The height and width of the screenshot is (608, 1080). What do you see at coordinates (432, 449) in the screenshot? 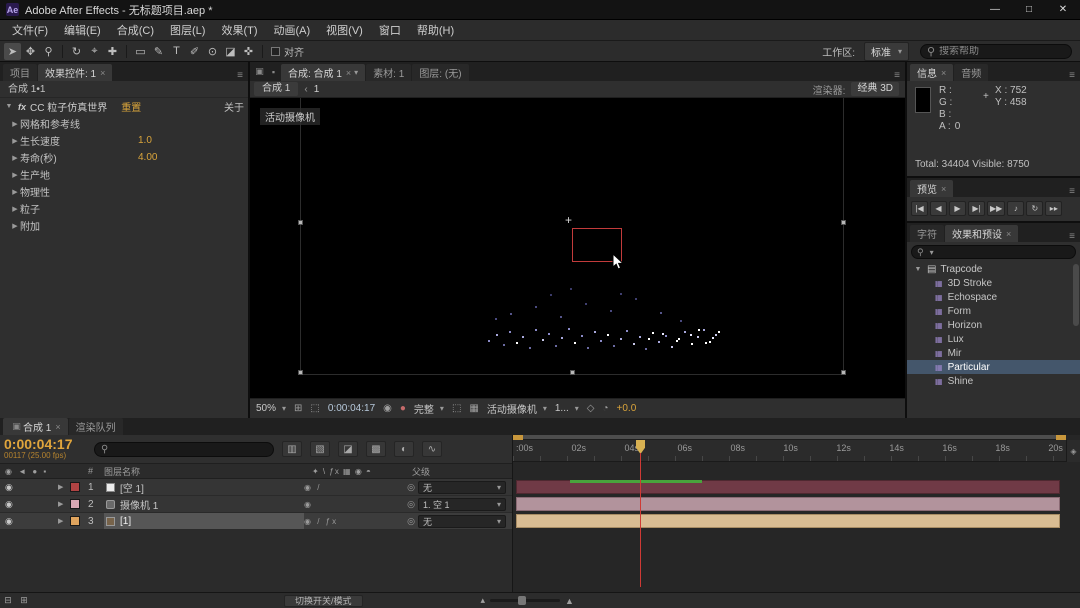
I see `graph-editor-icon: ∿` at bounding box center [432, 449].